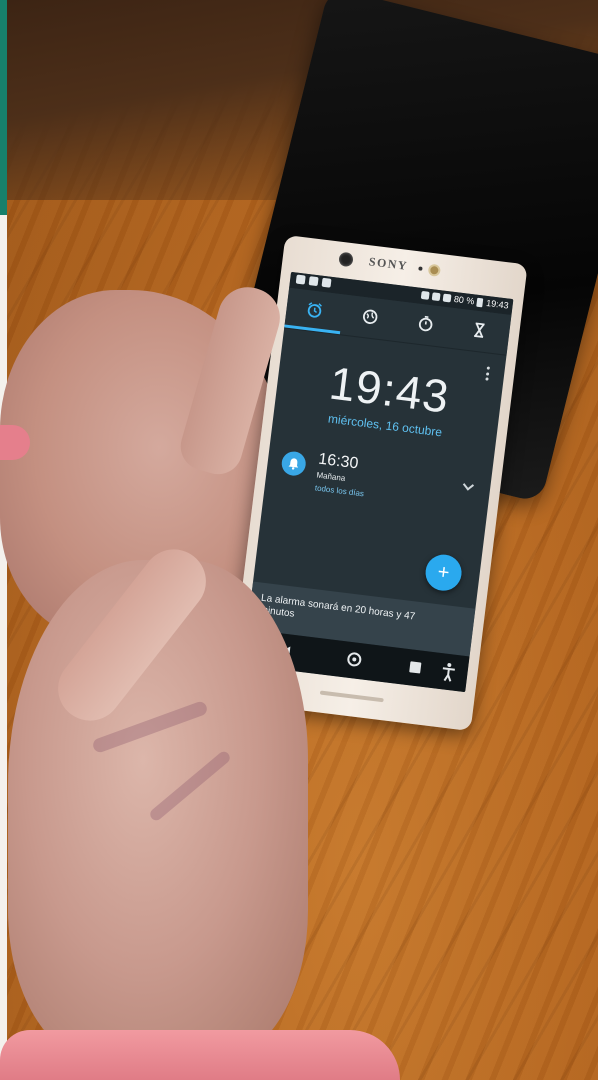 The width and height of the screenshot is (598, 1080). I want to click on world-clock-icon, so click(370, 317).